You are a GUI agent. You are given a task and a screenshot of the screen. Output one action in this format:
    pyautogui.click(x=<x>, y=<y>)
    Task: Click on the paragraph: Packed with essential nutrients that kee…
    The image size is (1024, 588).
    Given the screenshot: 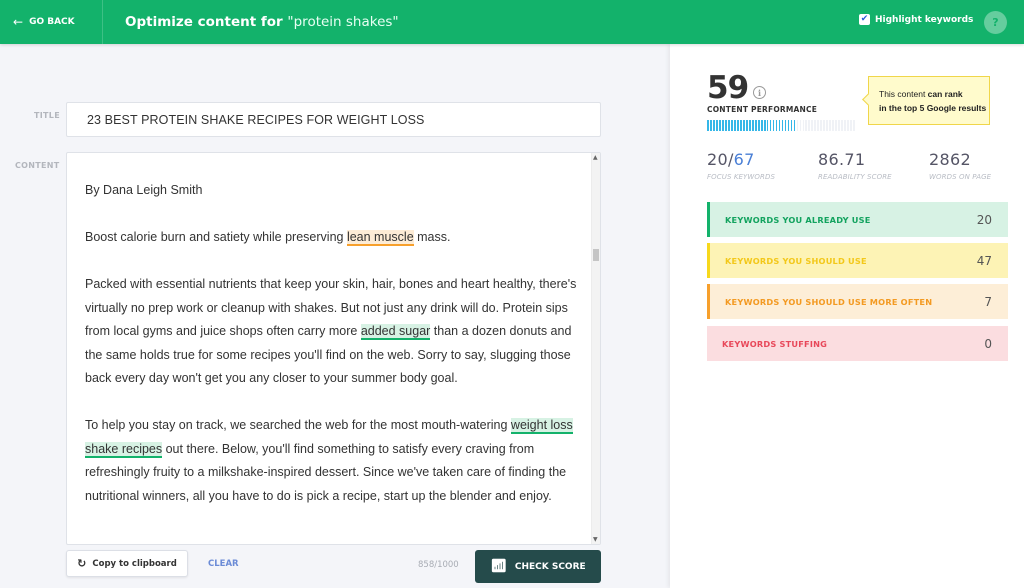 What is the action you would take?
    pyautogui.click(x=335, y=332)
    